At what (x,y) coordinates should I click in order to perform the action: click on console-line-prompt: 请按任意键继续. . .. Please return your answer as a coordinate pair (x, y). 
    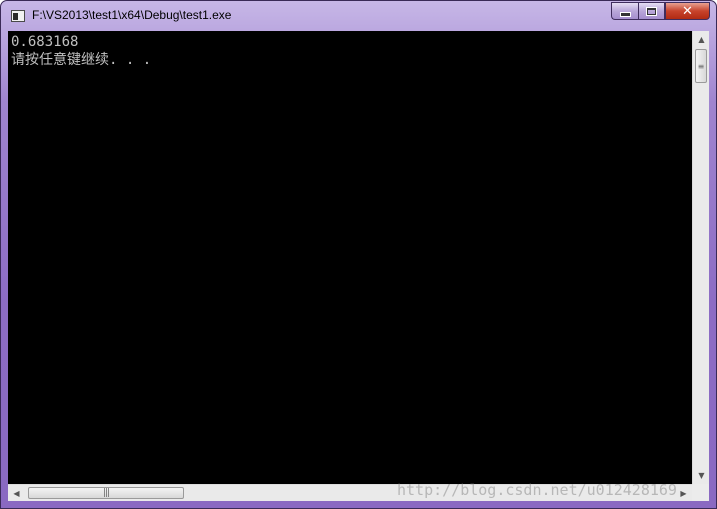
    Looking at the image, I should click on (81, 60).